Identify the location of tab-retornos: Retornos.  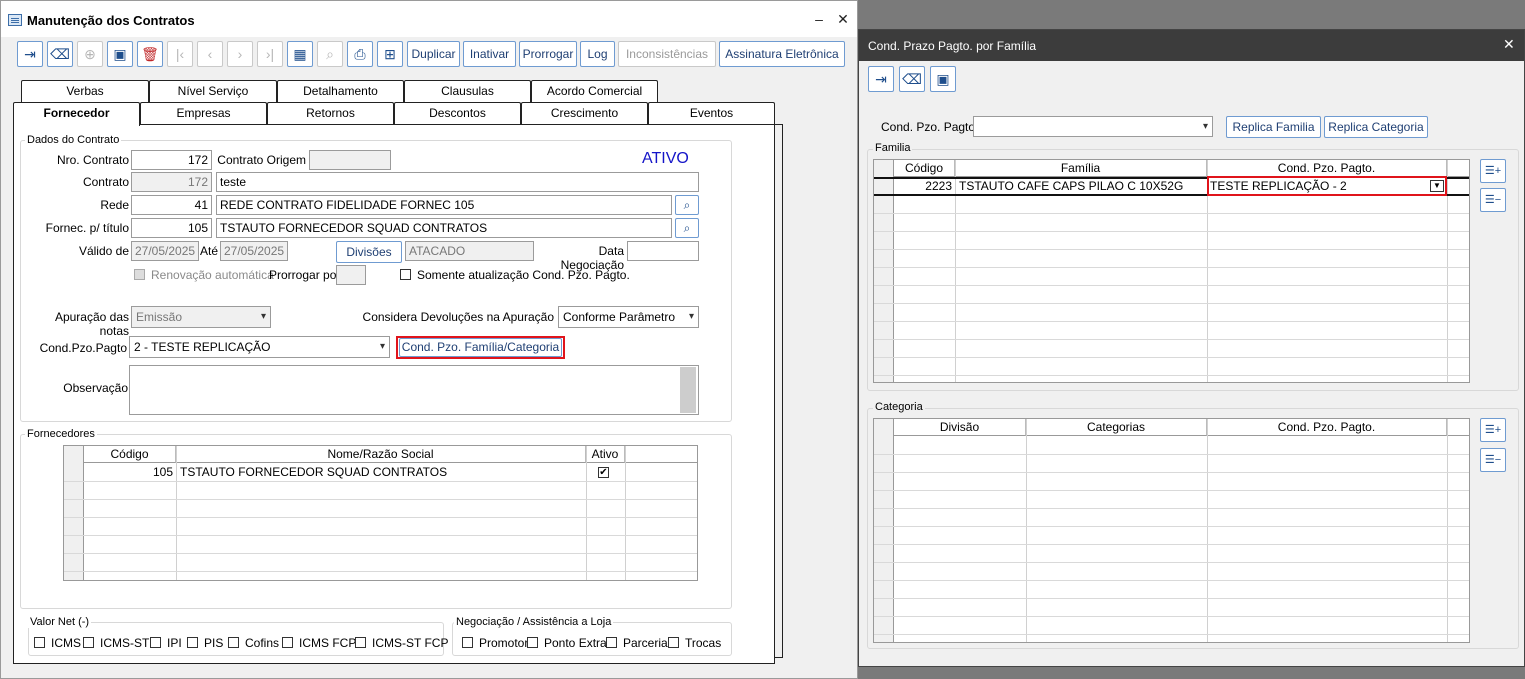
(330, 113).